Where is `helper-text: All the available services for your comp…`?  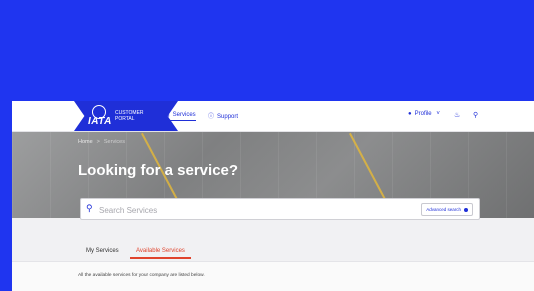 helper-text: All the available services for your comp… is located at coordinates (141, 275).